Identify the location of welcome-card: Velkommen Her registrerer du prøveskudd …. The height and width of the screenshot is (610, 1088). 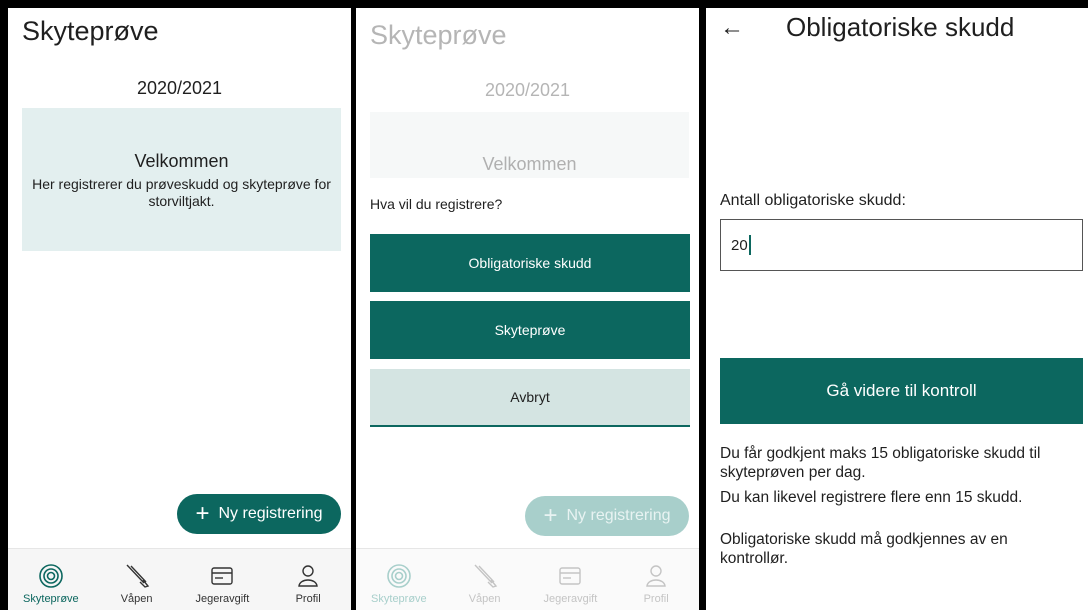
(181, 179).